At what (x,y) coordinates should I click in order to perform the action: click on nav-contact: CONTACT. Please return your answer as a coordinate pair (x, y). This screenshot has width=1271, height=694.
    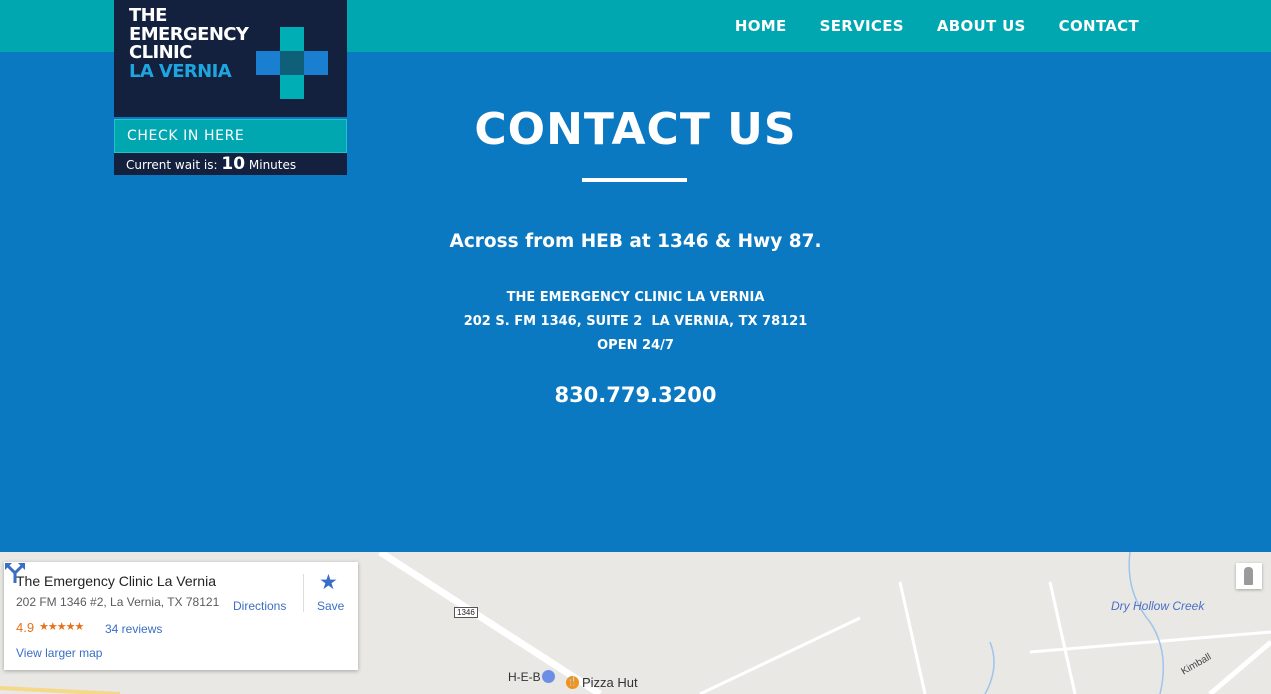
    Looking at the image, I should click on (1099, 26).